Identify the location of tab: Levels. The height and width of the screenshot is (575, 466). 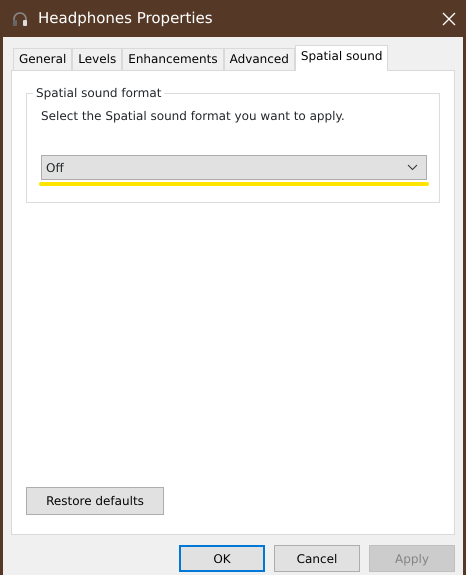
(97, 59).